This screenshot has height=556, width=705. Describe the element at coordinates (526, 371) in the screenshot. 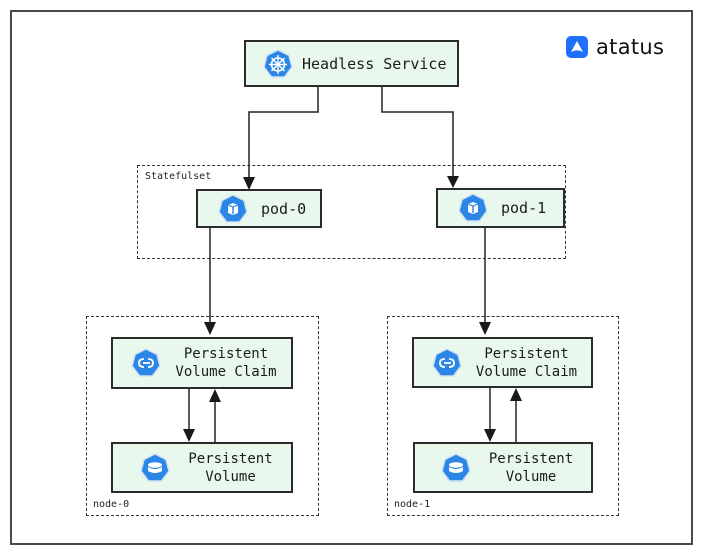

I see `pvc-1-line2: Volume Claim` at that location.